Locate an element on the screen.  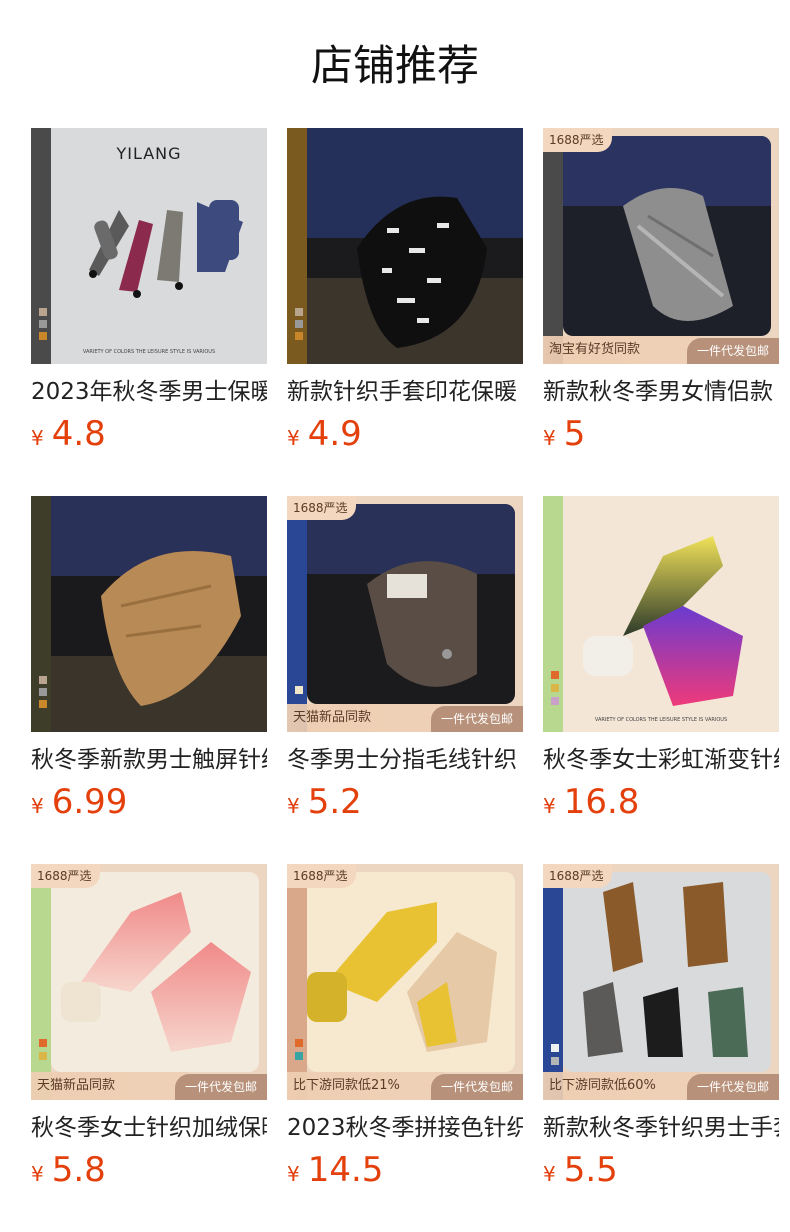
product-card: 1688严选 淘宝有好货同款 一件代发包邮 新款秋冬季男女情侣款 ¥ 5 is located at coordinates (661, 291).